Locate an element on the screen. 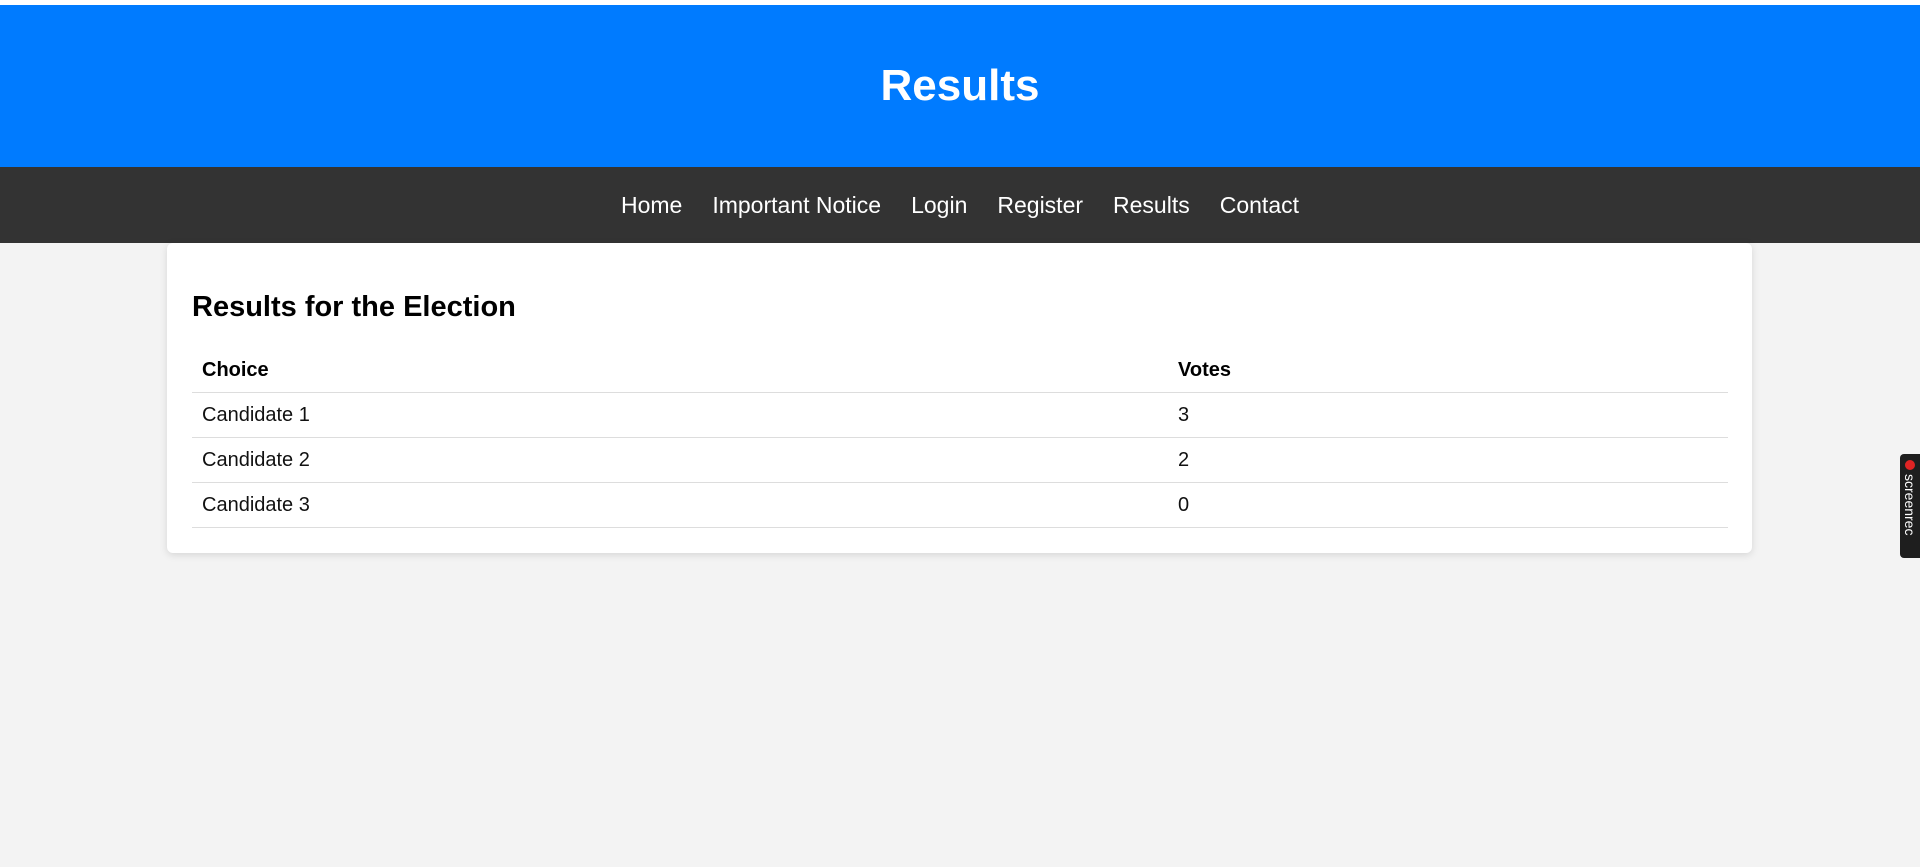 Image resolution: width=1920 pixels, height=867 pixels. column-header-choice: Choice is located at coordinates (680, 370).